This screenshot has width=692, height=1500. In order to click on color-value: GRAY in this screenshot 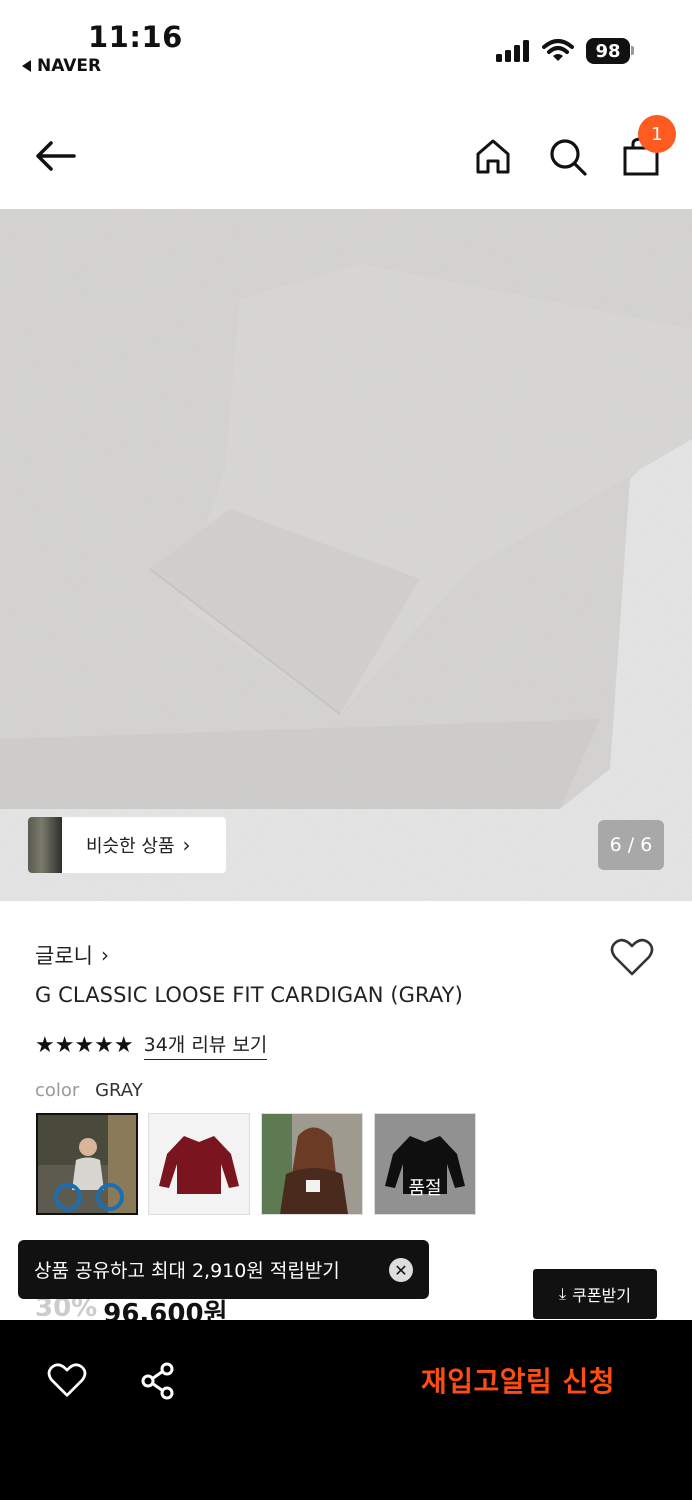, I will do `click(119, 1090)`.